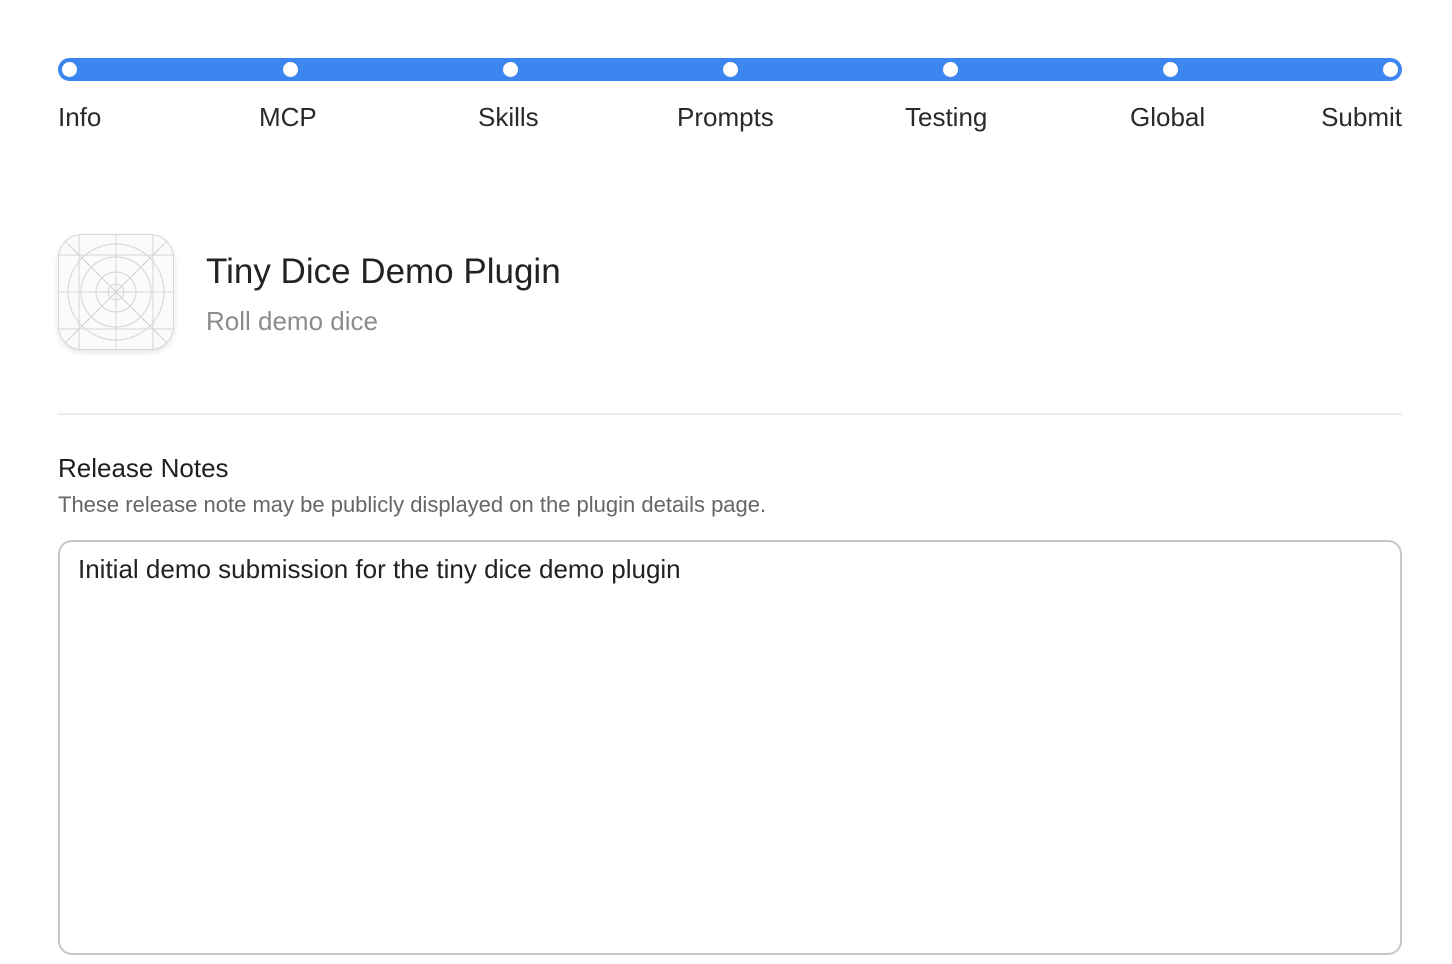 The image size is (1452, 964). Describe the element at coordinates (725, 117) in the screenshot. I see `step-prompts: Prompts` at that location.